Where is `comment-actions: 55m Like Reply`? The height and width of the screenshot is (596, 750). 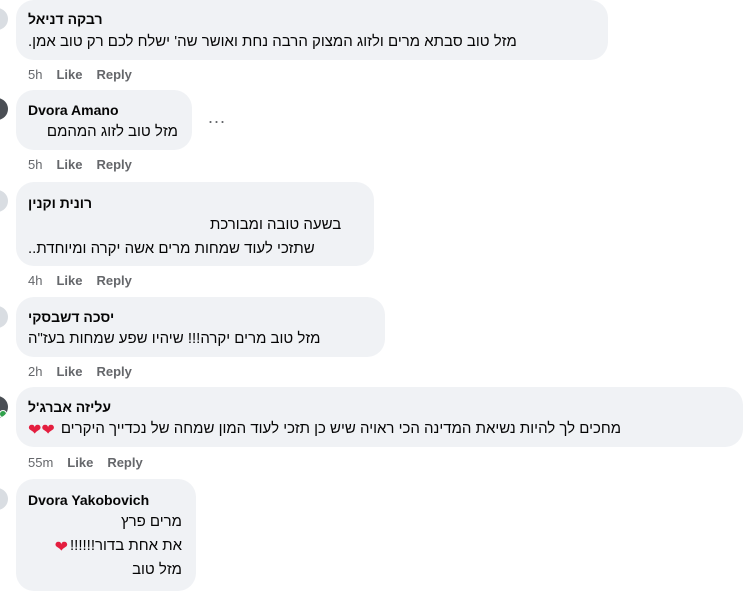 comment-actions: 55m Like Reply is located at coordinates (92, 462).